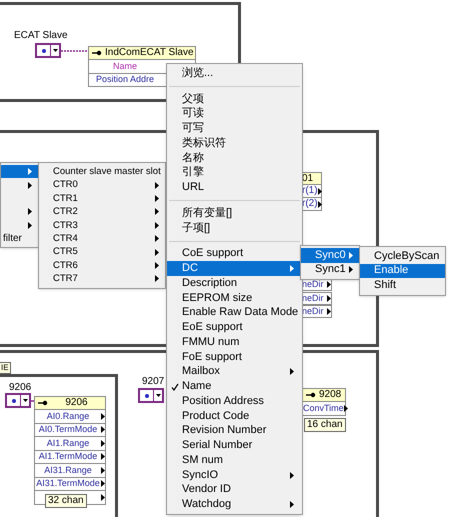 This screenshot has height=517, width=474. Describe the element at coordinates (234, 313) in the screenshot. I see `menu-item: Enable Raw Data Mode` at that location.